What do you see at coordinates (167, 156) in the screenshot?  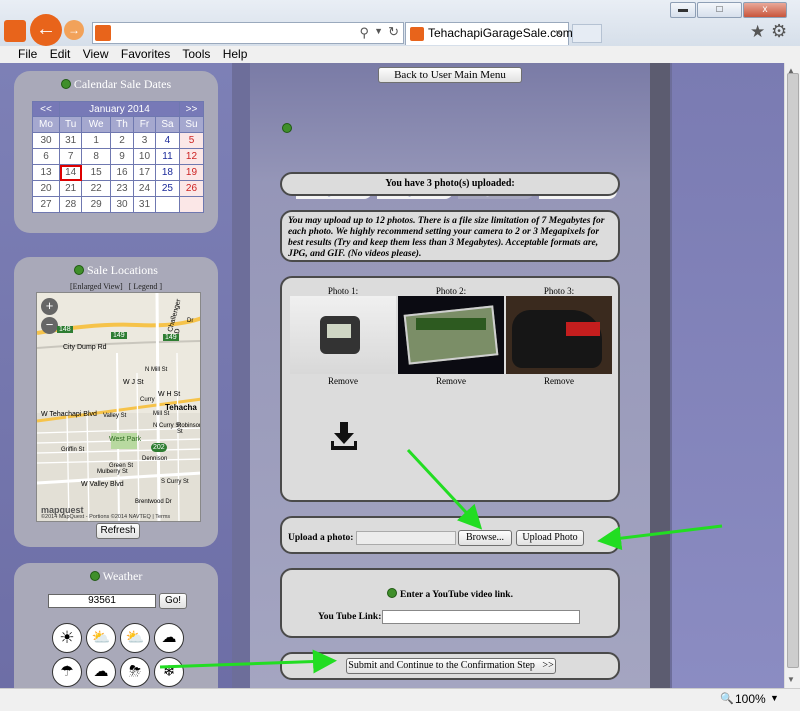 I see `calendar-day: 11` at bounding box center [167, 156].